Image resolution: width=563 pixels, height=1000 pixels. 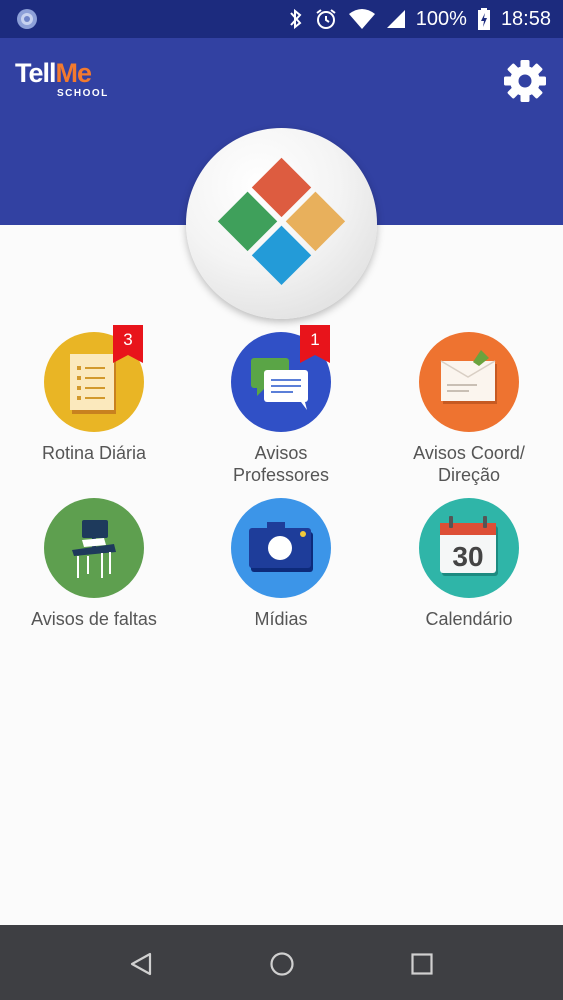 I want to click on nav-home-button, so click(x=282, y=965).